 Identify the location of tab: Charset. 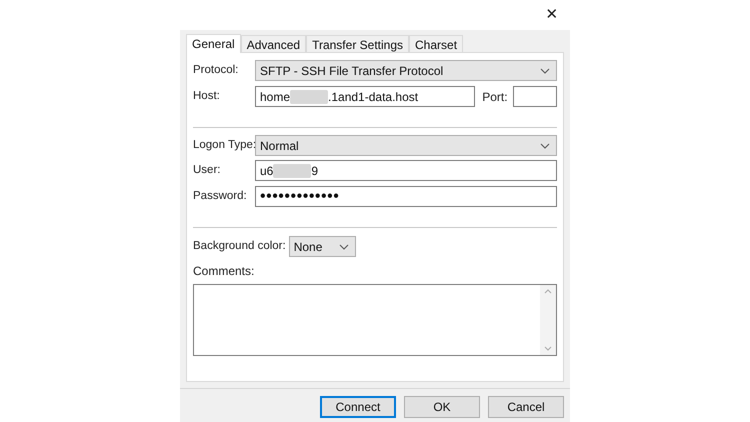
(436, 43).